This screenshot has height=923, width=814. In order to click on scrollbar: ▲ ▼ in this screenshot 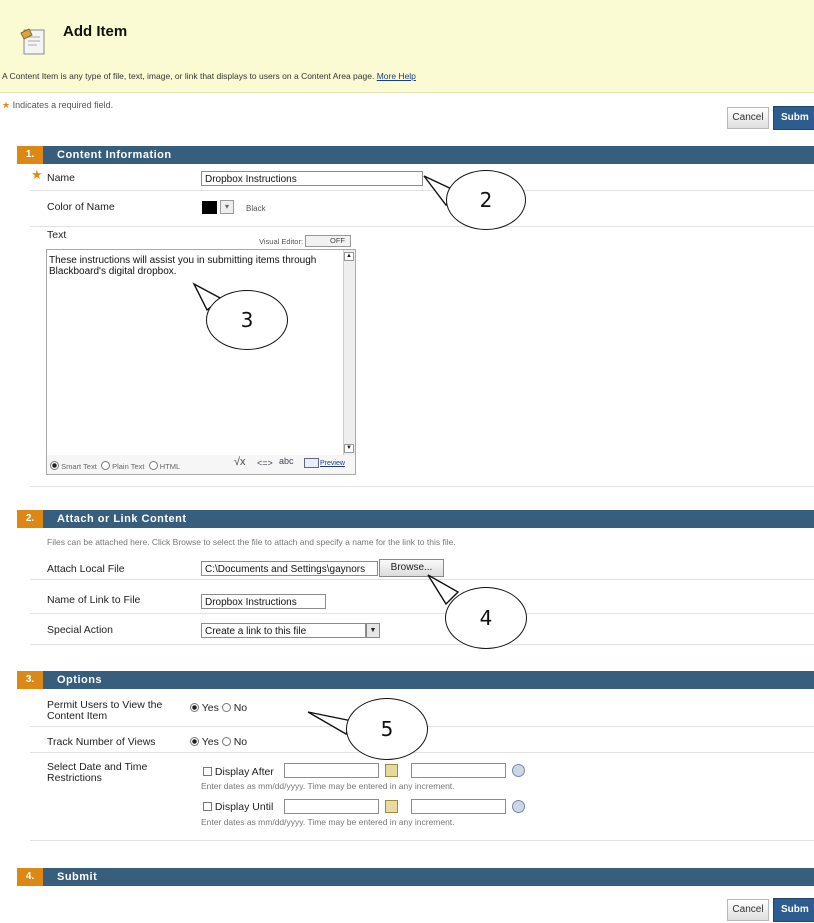, I will do `click(349, 352)`.